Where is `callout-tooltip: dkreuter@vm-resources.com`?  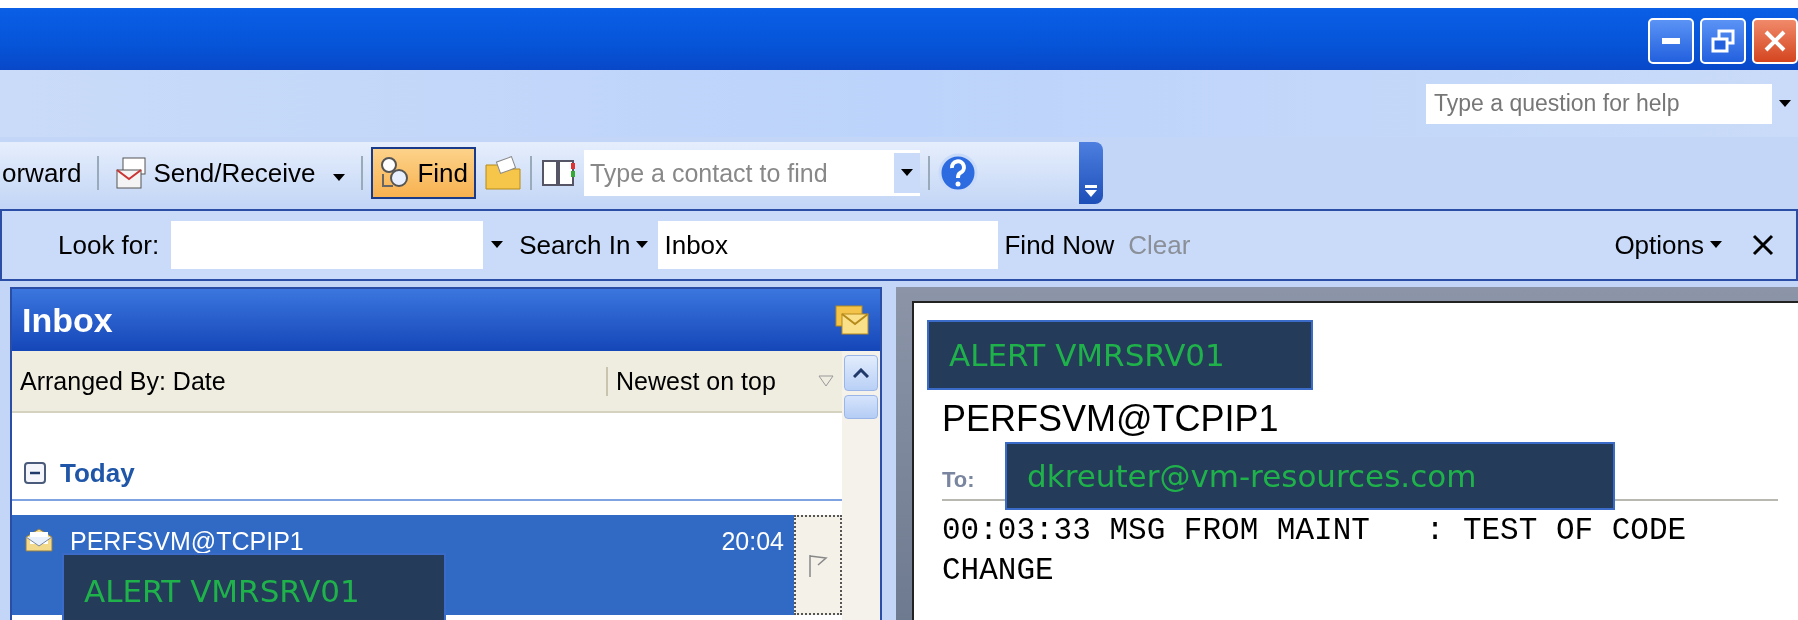
callout-tooltip: dkreuter@vm-resources.com is located at coordinates (1310, 476).